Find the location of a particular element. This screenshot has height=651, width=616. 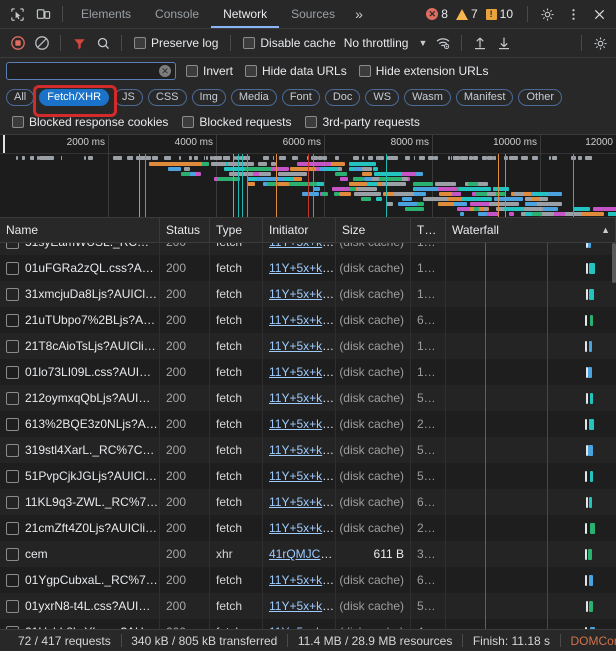

column-header-name: Name is located at coordinates (80, 230).